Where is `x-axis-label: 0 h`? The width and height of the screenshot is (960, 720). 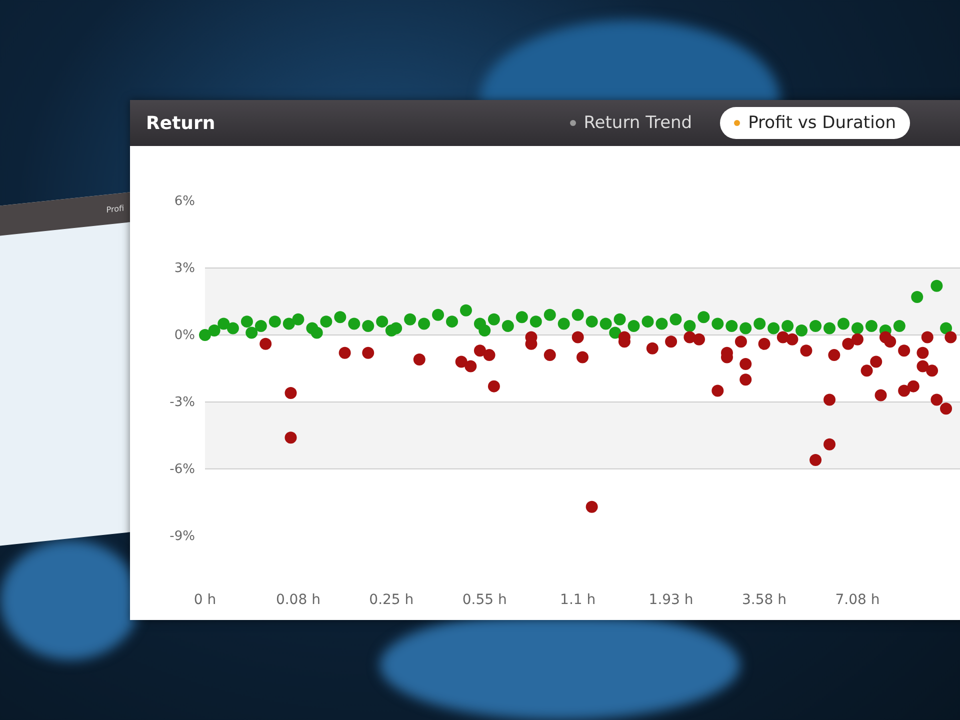
x-axis-label: 0 h is located at coordinates (205, 600).